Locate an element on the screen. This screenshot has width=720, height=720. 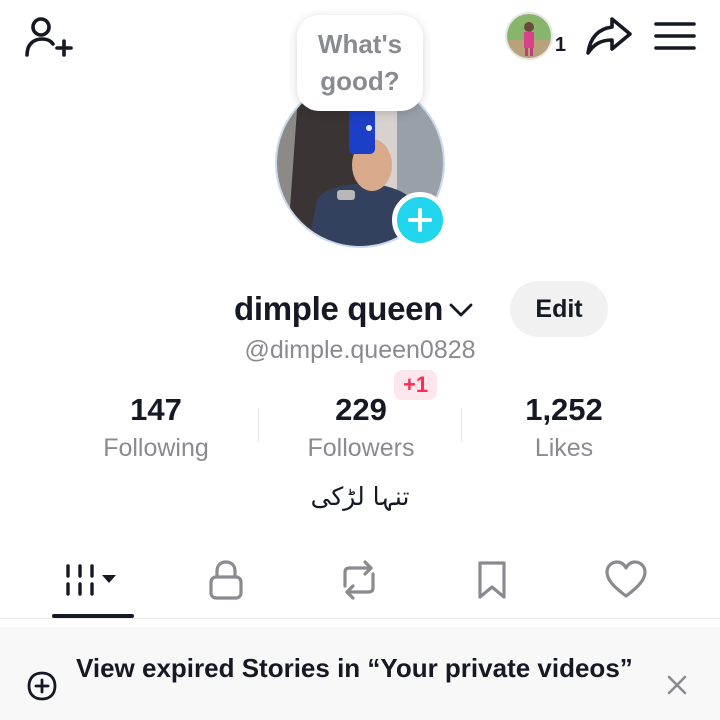
viewer-avatar is located at coordinates (528, 36).